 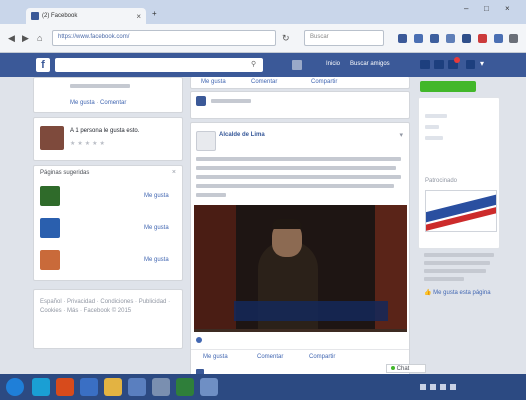 I want to click on sync-icon, so click(x=498, y=38).